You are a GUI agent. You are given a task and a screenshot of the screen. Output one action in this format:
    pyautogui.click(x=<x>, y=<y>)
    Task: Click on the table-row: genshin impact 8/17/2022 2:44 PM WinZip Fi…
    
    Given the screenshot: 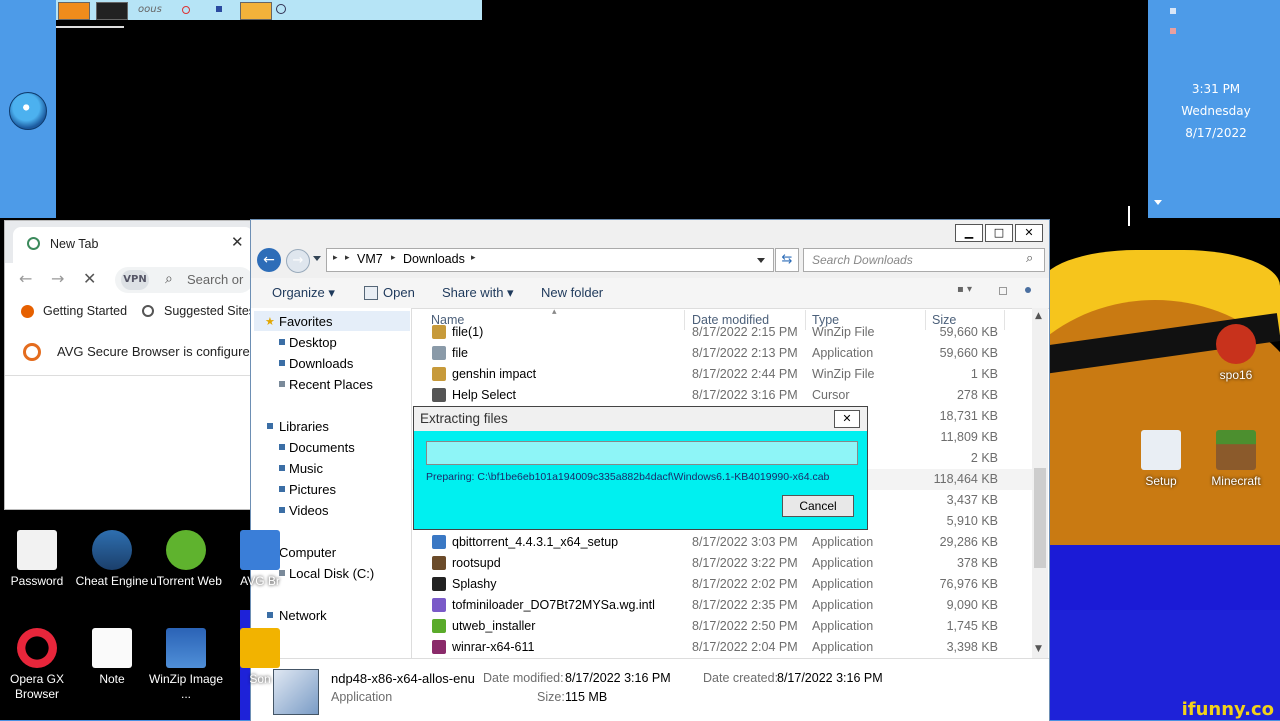 What is the action you would take?
    pyautogui.click(x=722, y=374)
    